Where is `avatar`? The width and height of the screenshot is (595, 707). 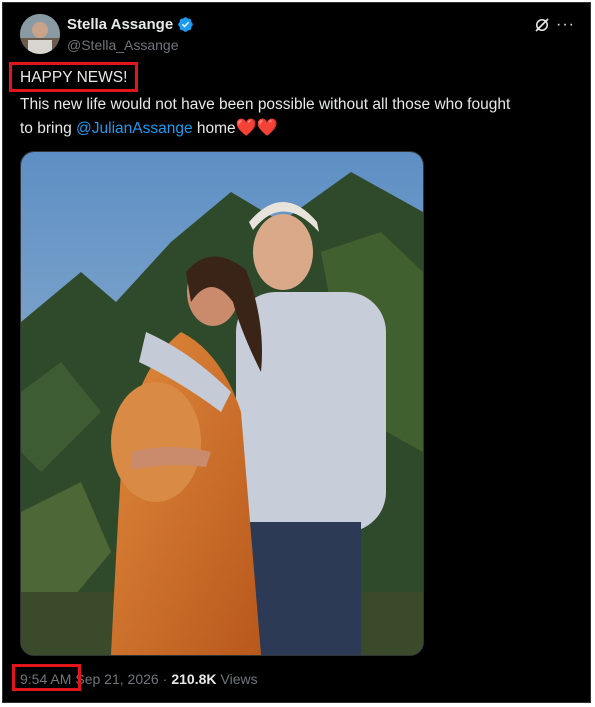 avatar is located at coordinates (40, 34).